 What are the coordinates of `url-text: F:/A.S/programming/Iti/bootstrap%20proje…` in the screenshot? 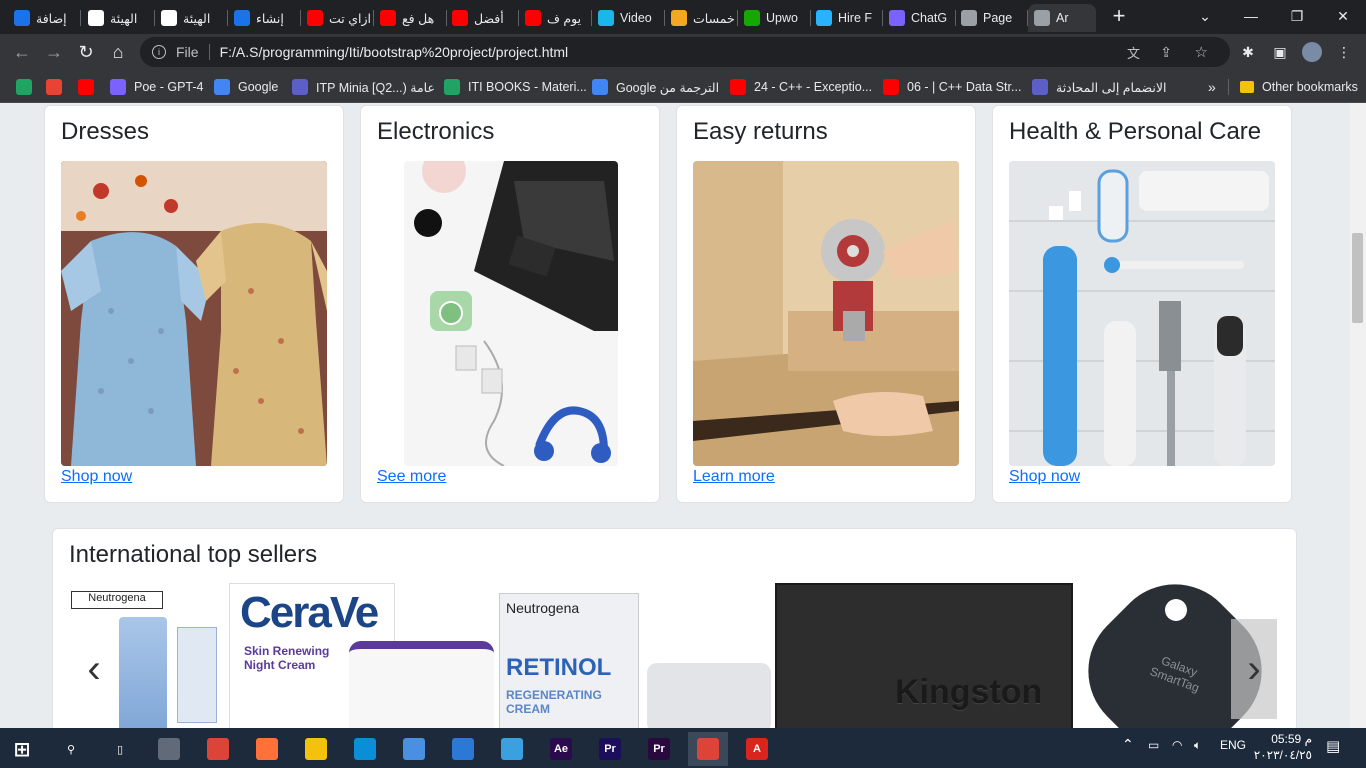 It's located at (394, 52).